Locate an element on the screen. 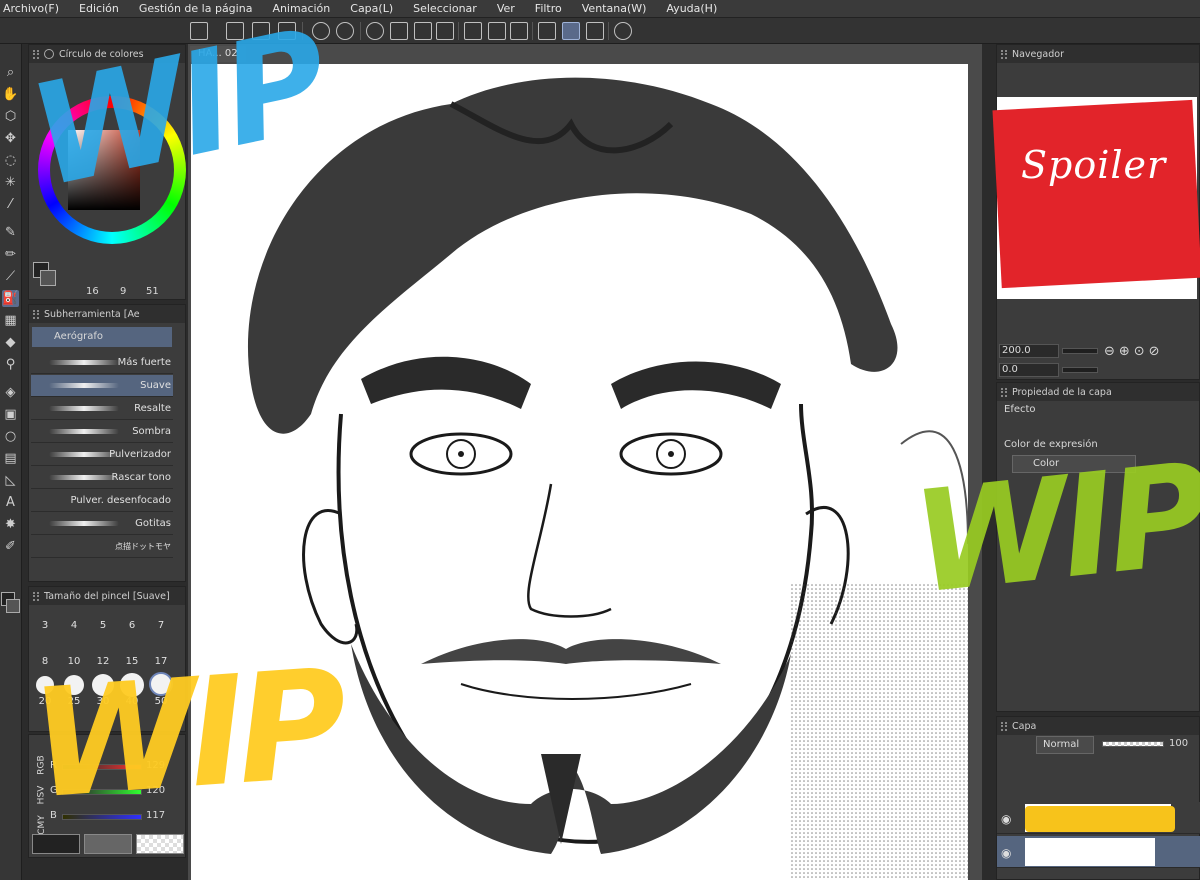 This screenshot has width=1200, height=880. redo-icon is located at coordinates (345, 31).